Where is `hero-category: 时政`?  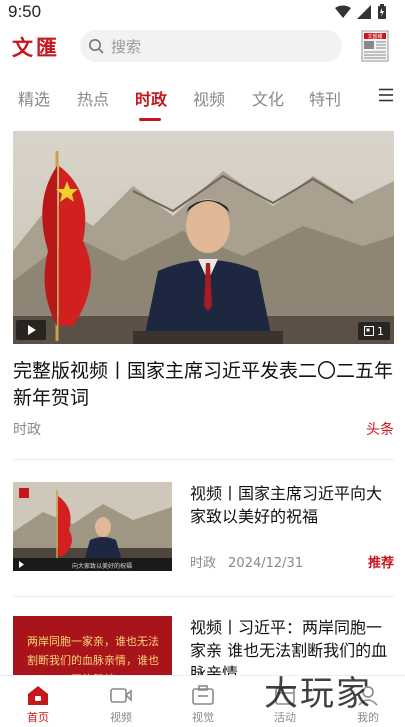 hero-category: 时政 is located at coordinates (27, 430).